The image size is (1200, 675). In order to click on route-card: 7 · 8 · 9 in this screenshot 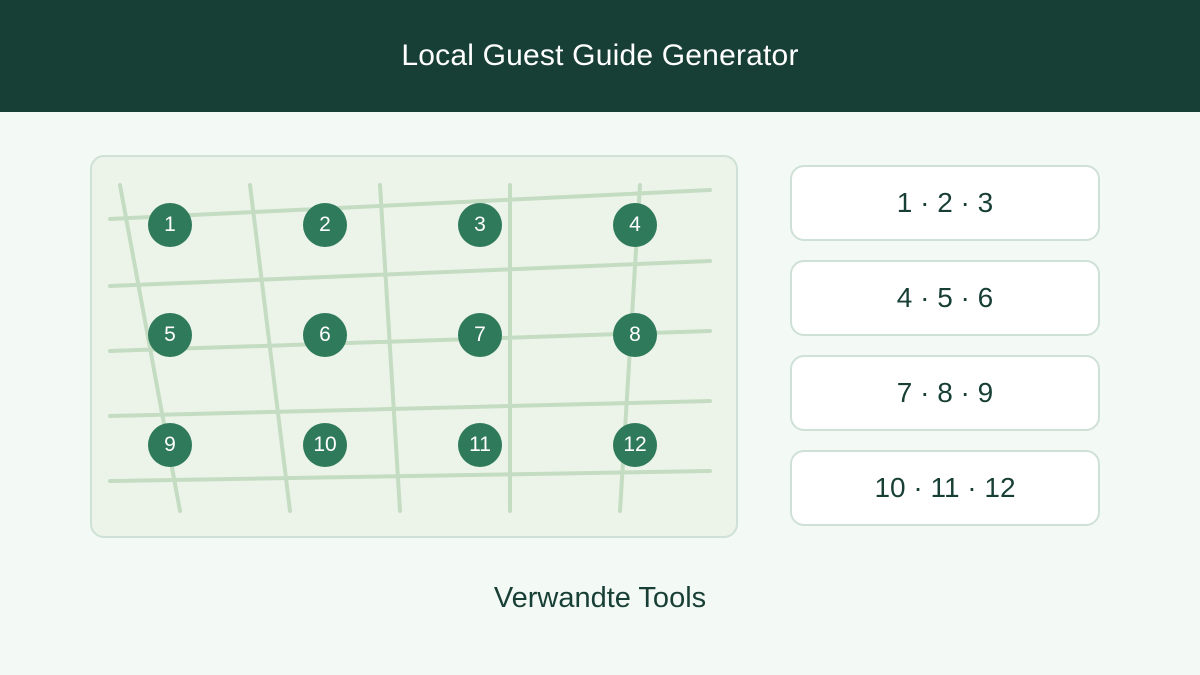, I will do `click(945, 393)`.